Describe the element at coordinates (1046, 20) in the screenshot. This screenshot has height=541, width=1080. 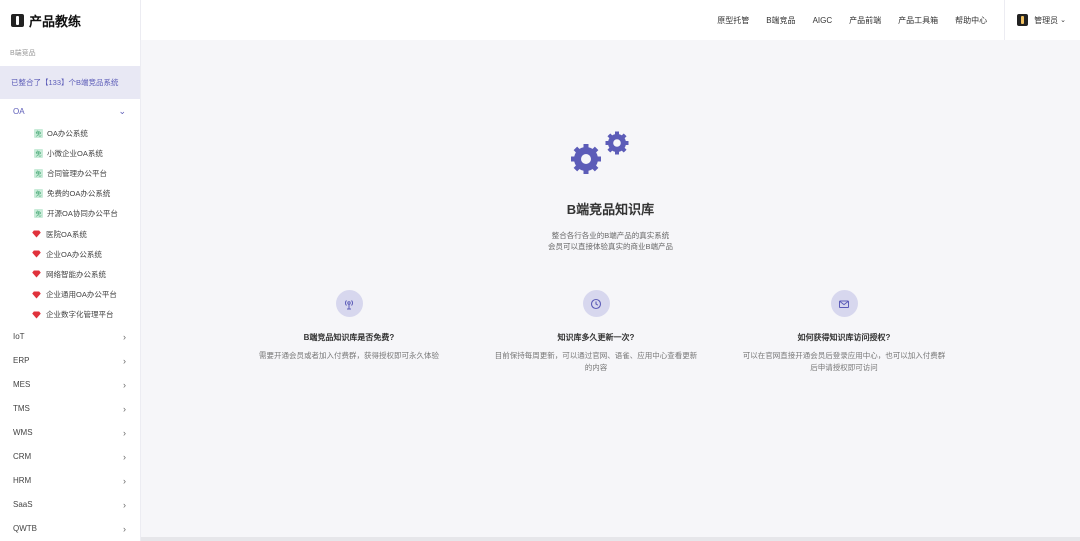
I see `user-name: 管理员` at that location.